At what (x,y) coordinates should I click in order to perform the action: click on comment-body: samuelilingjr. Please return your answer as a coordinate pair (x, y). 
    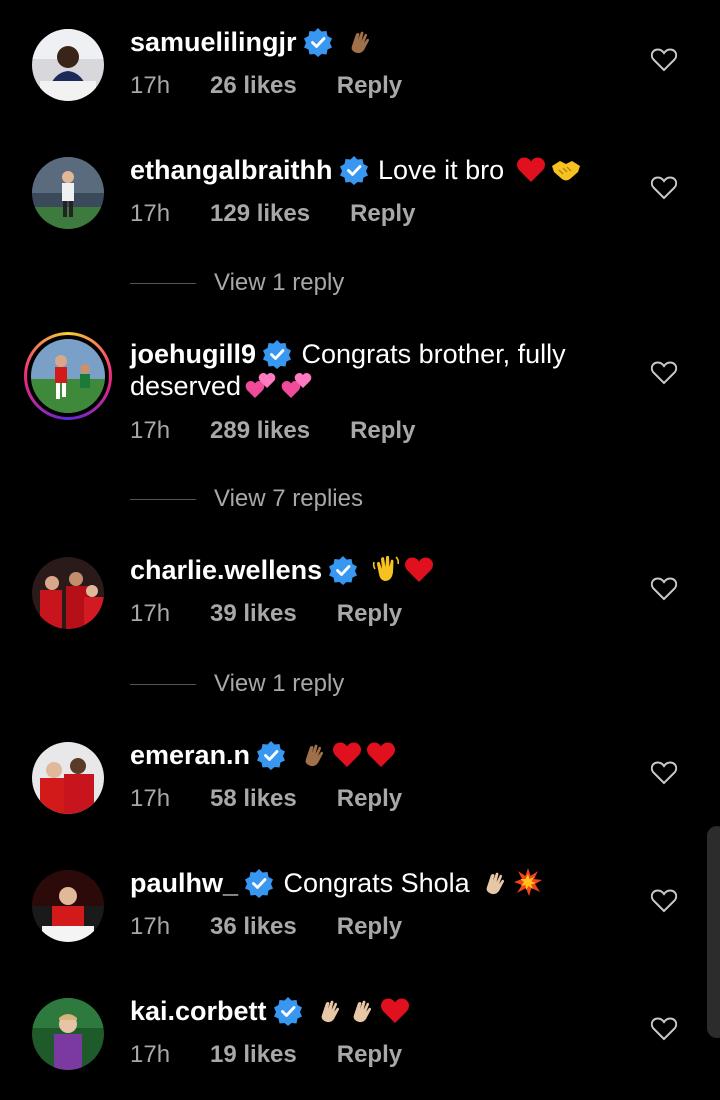
    Looking at the image, I should click on (380, 44).